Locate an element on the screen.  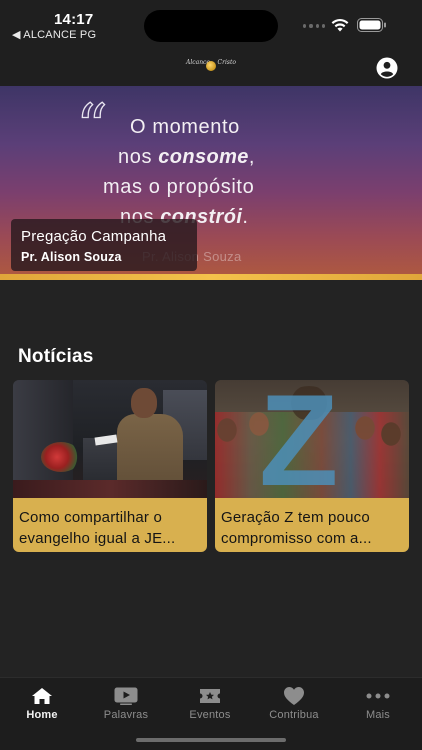
home-icon is located at coordinates (42, 696).